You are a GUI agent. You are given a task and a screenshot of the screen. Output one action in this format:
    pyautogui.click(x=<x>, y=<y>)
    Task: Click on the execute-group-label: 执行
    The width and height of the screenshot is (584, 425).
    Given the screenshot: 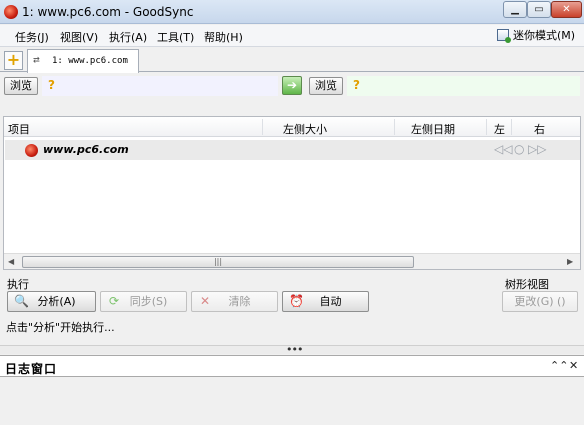 What is the action you would take?
    pyautogui.click(x=18, y=284)
    